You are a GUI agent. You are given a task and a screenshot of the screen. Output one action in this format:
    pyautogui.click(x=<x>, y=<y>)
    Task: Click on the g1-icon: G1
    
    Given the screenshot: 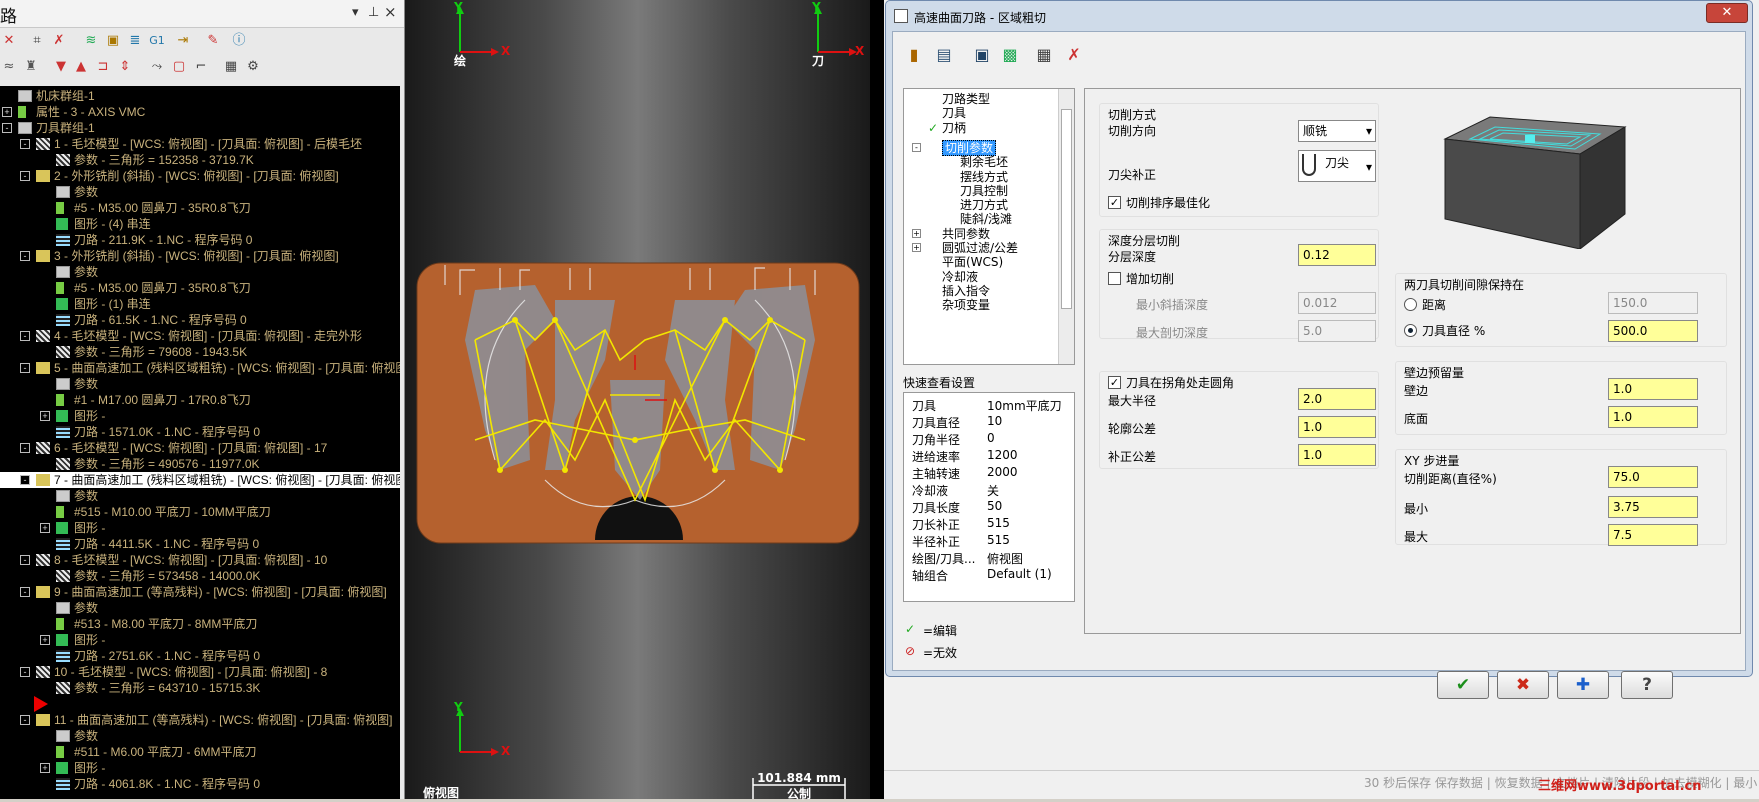 What is the action you would take?
    pyautogui.click(x=157, y=41)
    